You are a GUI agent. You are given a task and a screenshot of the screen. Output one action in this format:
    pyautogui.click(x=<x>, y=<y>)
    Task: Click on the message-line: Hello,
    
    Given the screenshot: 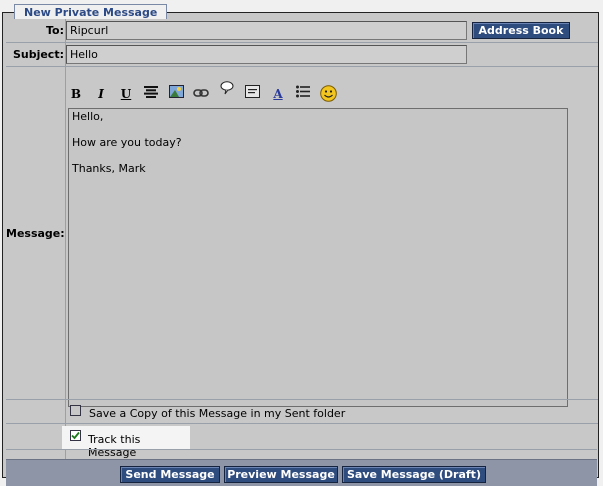 What is the action you would take?
    pyautogui.click(x=88, y=116)
    